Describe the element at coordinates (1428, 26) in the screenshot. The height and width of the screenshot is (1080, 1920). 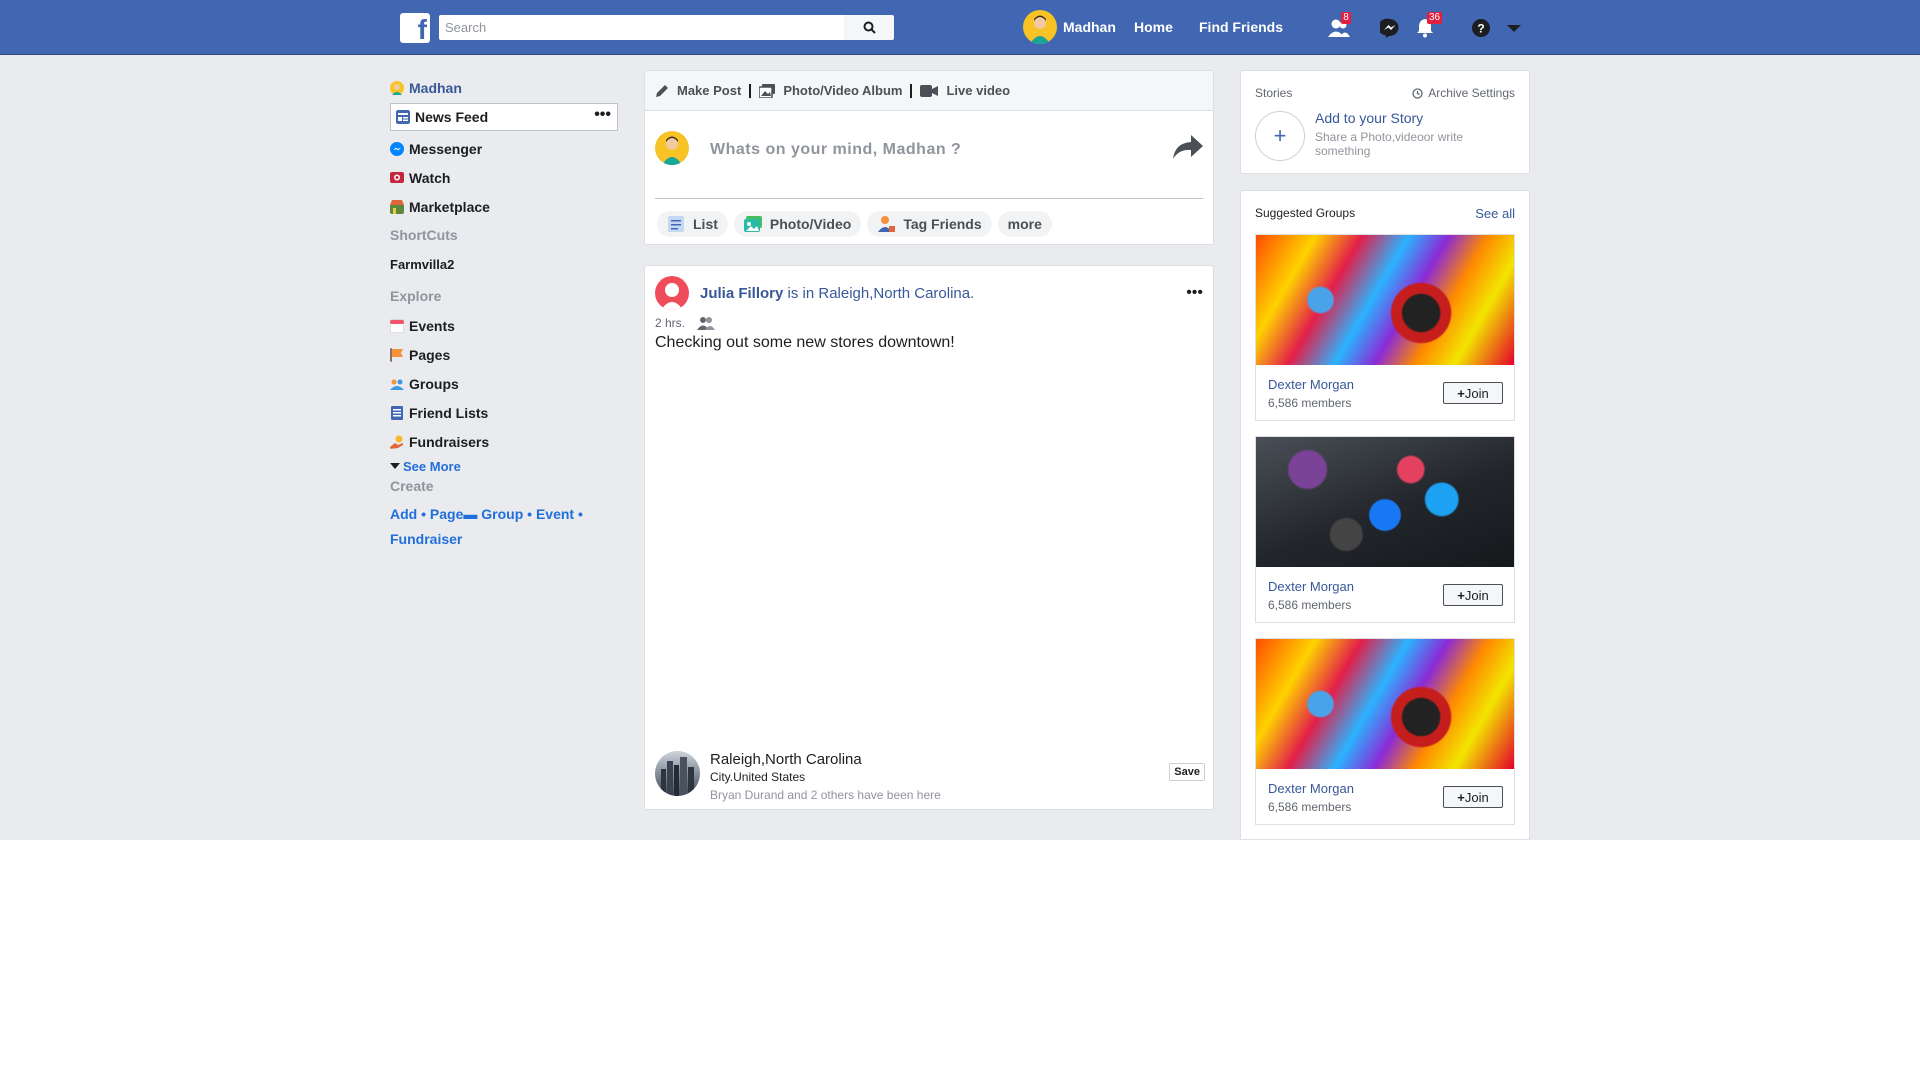
I see `notifications-button: 36` at that location.